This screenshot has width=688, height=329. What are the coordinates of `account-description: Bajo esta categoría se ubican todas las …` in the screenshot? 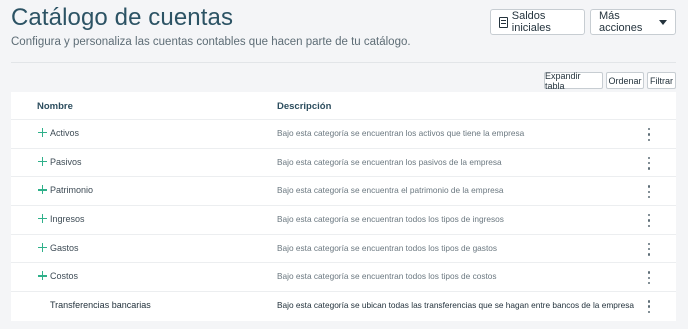 It's located at (455, 305).